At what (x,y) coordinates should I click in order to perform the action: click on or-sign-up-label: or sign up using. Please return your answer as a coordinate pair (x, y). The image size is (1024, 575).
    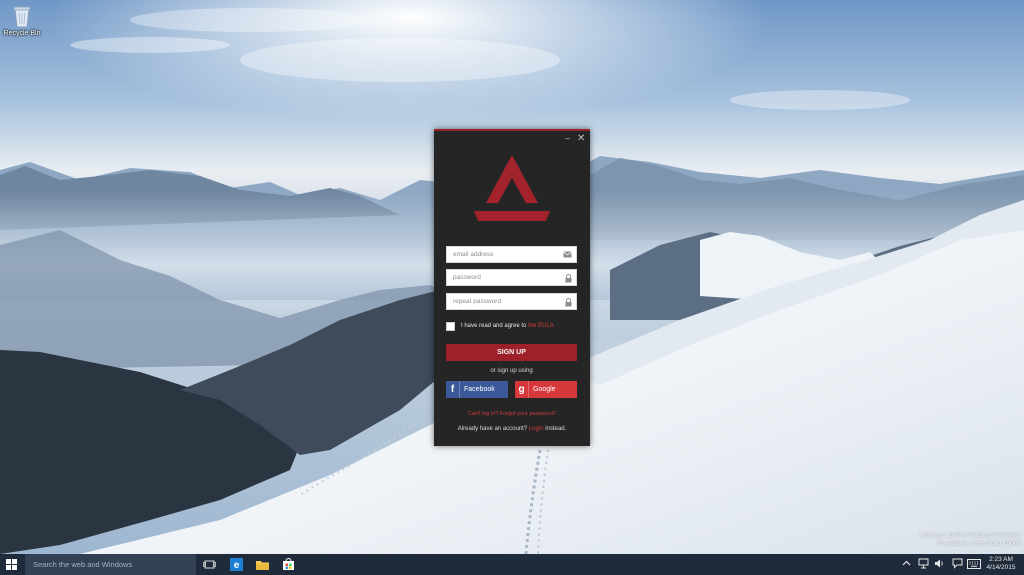
    Looking at the image, I should click on (511, 371).